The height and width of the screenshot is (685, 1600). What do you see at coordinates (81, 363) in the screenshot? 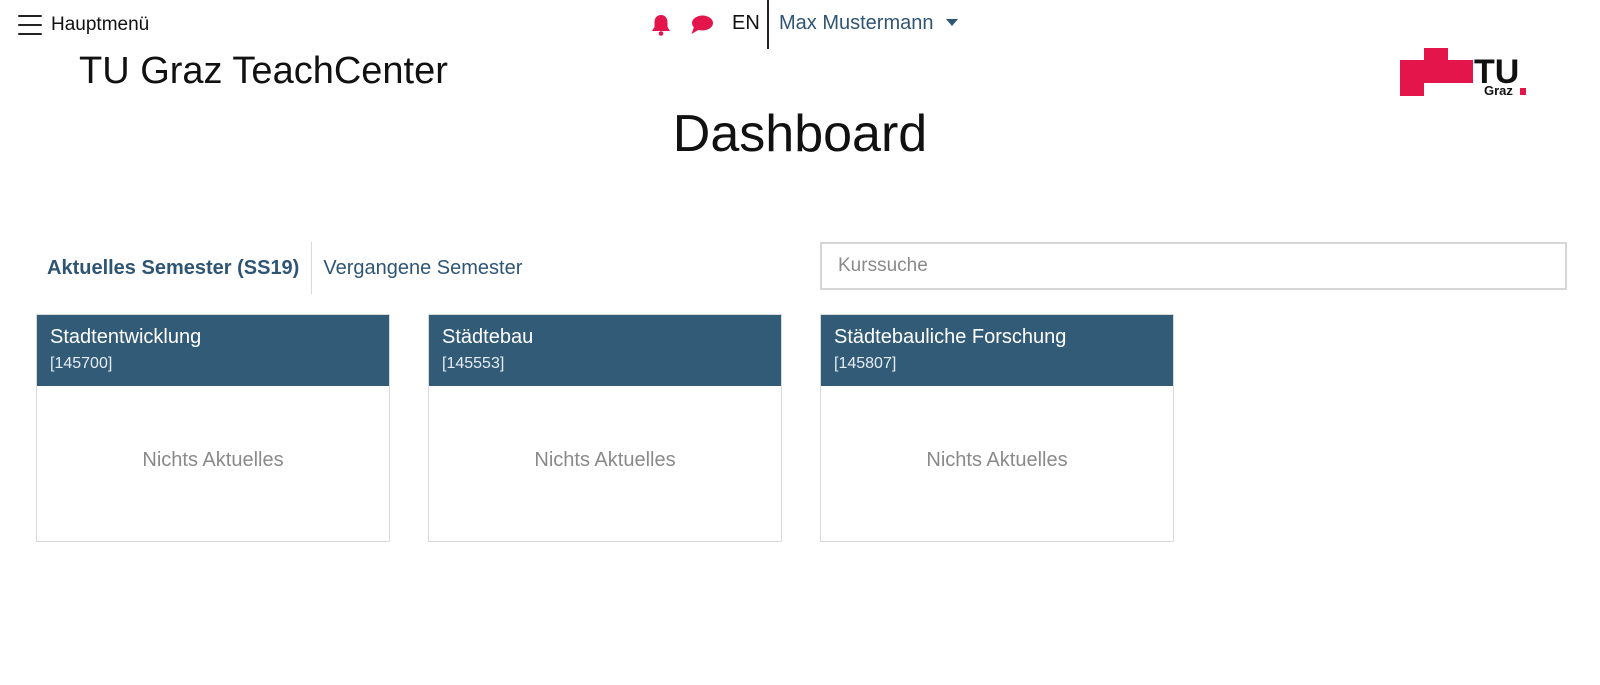
I see `course-code: [145700]` at bounding box center [81, 363].